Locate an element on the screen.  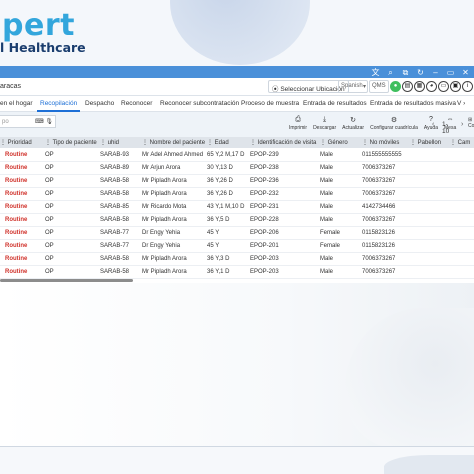
table-cell: EPOP-239 is located at coordinates (264, 155).